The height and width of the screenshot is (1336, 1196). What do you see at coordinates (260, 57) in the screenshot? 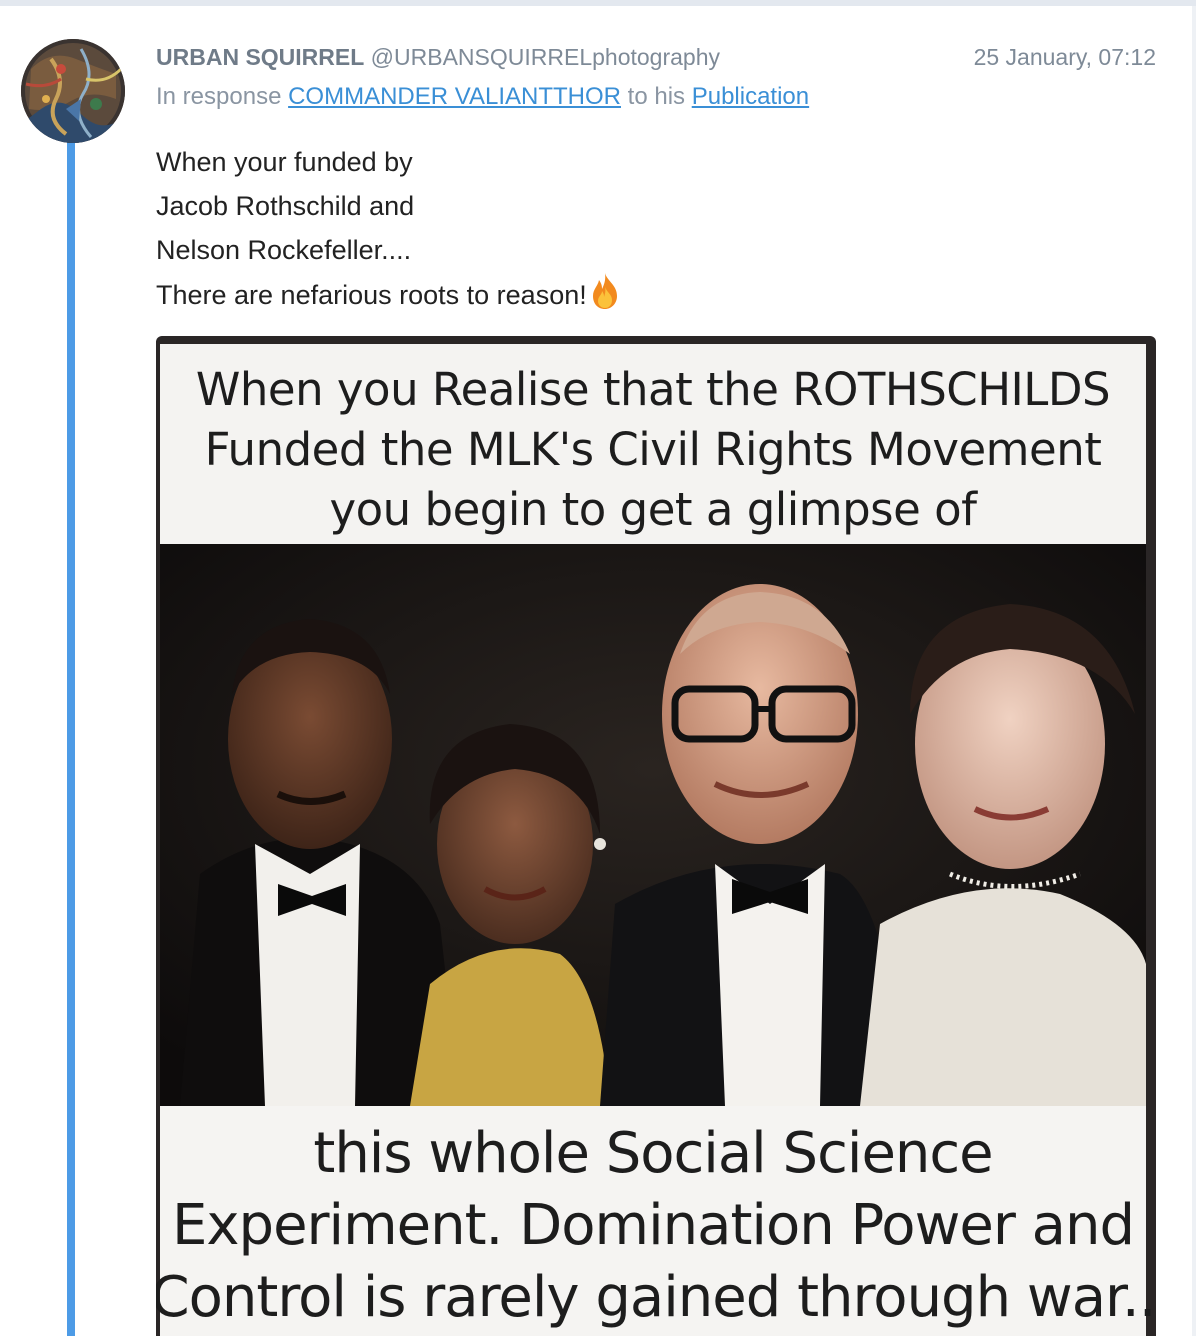
I see `author-name: URBAN SQUIRREL` at bounding box center [260, 57].